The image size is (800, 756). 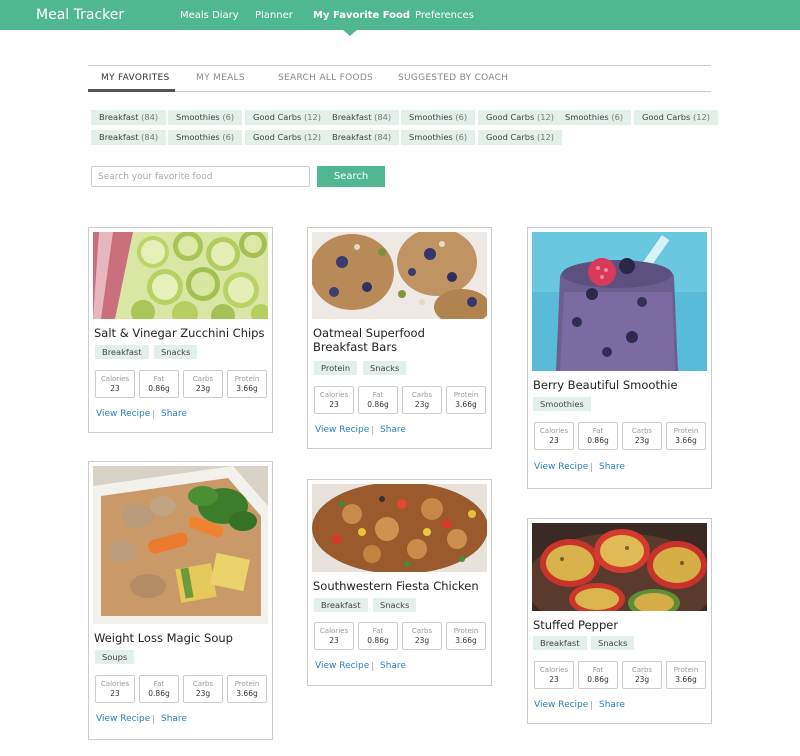 I want to click on active-nav-caret, so click(x=350, y=33).